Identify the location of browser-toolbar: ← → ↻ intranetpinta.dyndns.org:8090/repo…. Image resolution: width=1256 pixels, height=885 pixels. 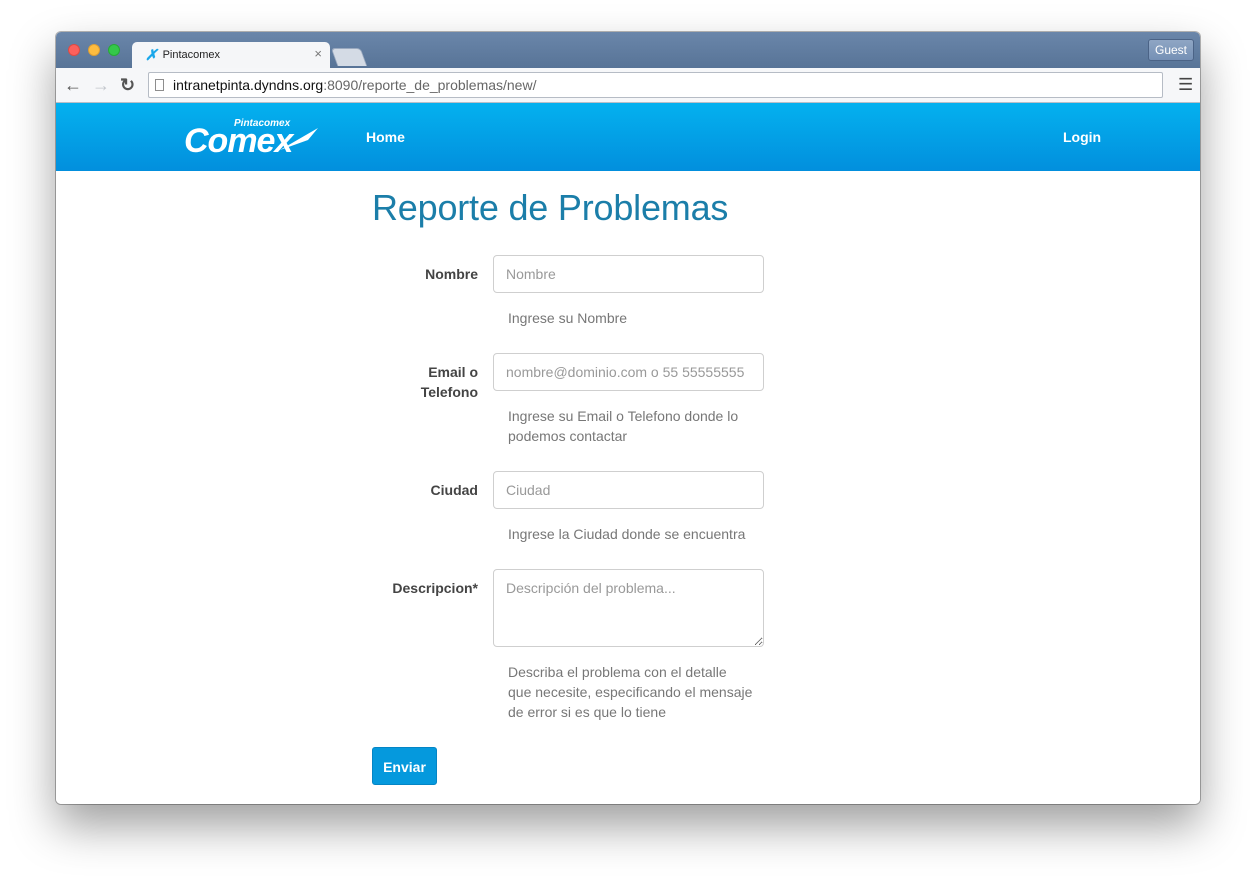
(628, 85).